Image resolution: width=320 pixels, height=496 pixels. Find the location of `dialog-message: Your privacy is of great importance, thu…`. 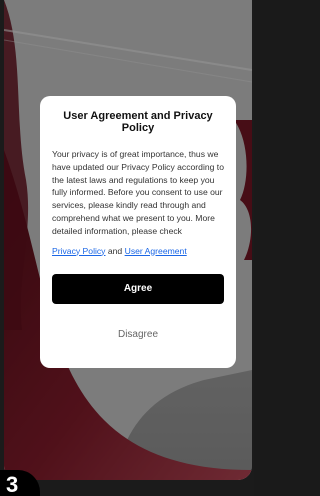

dialog-message: Your privacy is of great importance, thu… is located at coordinates (138, 192).